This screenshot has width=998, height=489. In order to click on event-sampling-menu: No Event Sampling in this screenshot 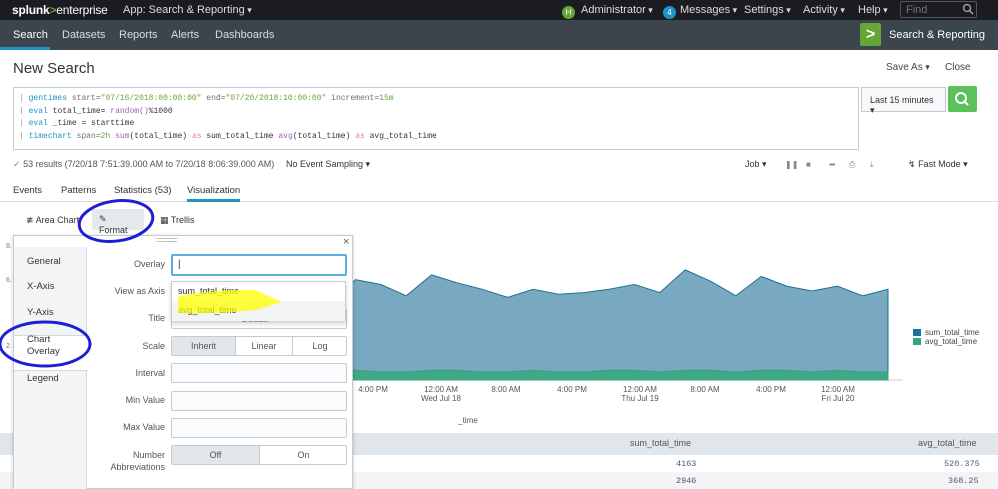, I will do `click(328, 164)`.